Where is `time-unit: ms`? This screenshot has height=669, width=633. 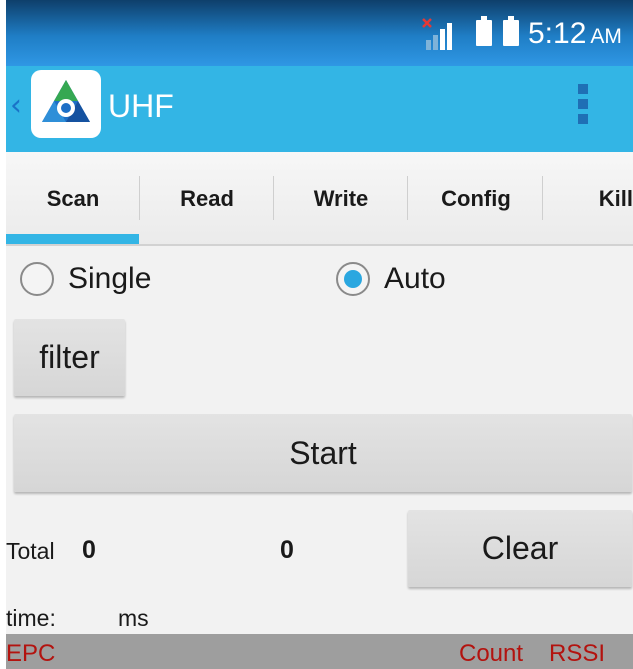 time-unit: ms is located at coordinates (133, 618).